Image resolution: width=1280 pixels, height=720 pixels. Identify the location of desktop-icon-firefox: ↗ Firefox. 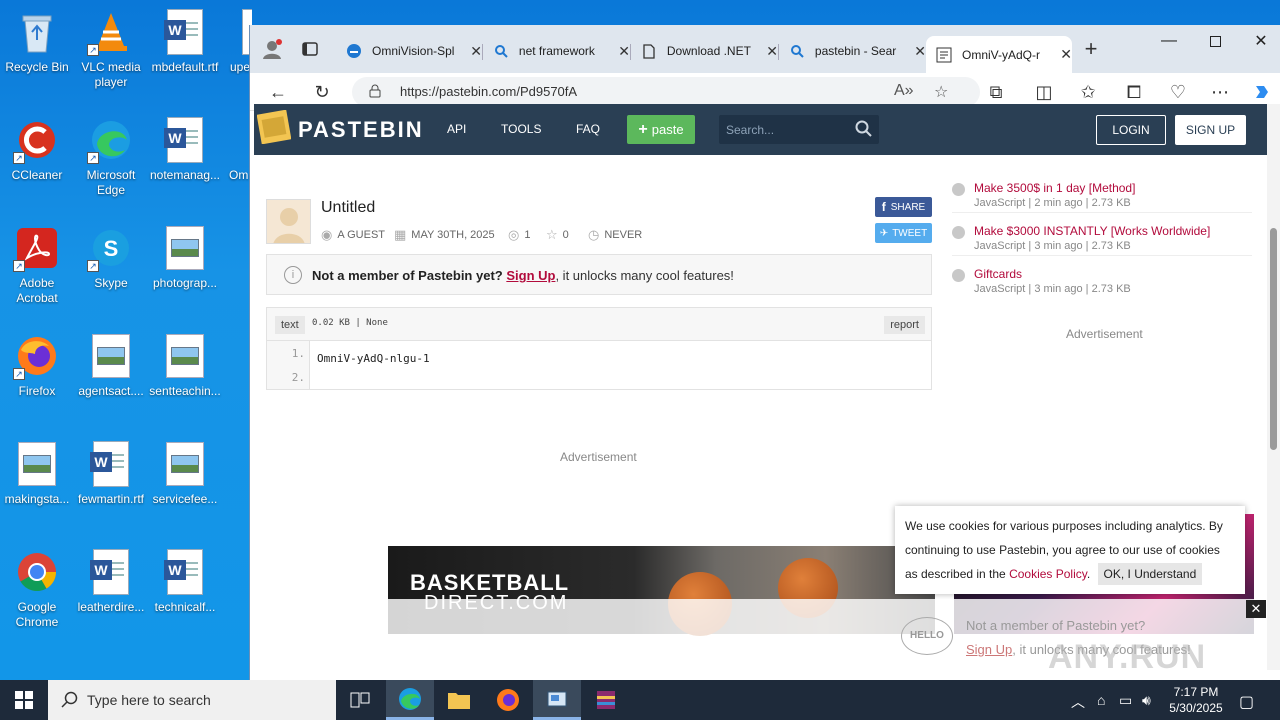
(37, 365).